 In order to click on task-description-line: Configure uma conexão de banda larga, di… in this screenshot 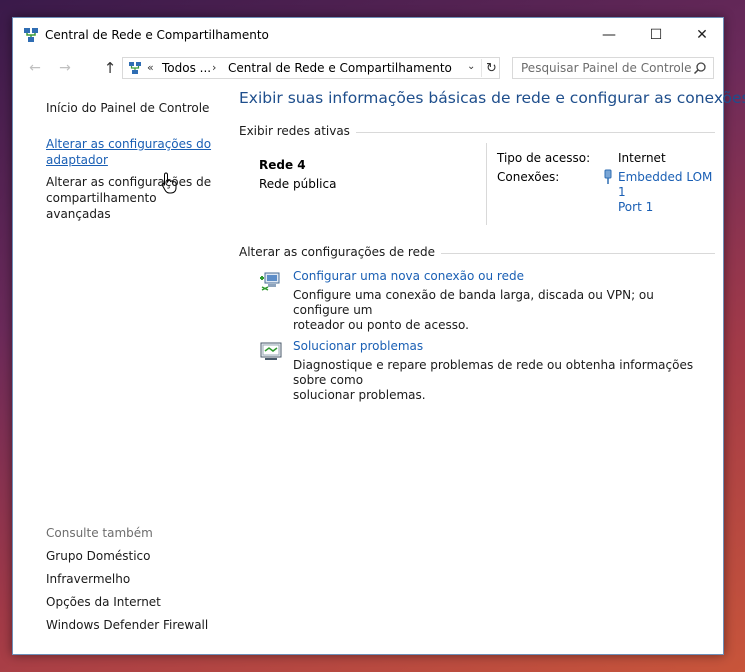, I will do `click(473, 302)`.